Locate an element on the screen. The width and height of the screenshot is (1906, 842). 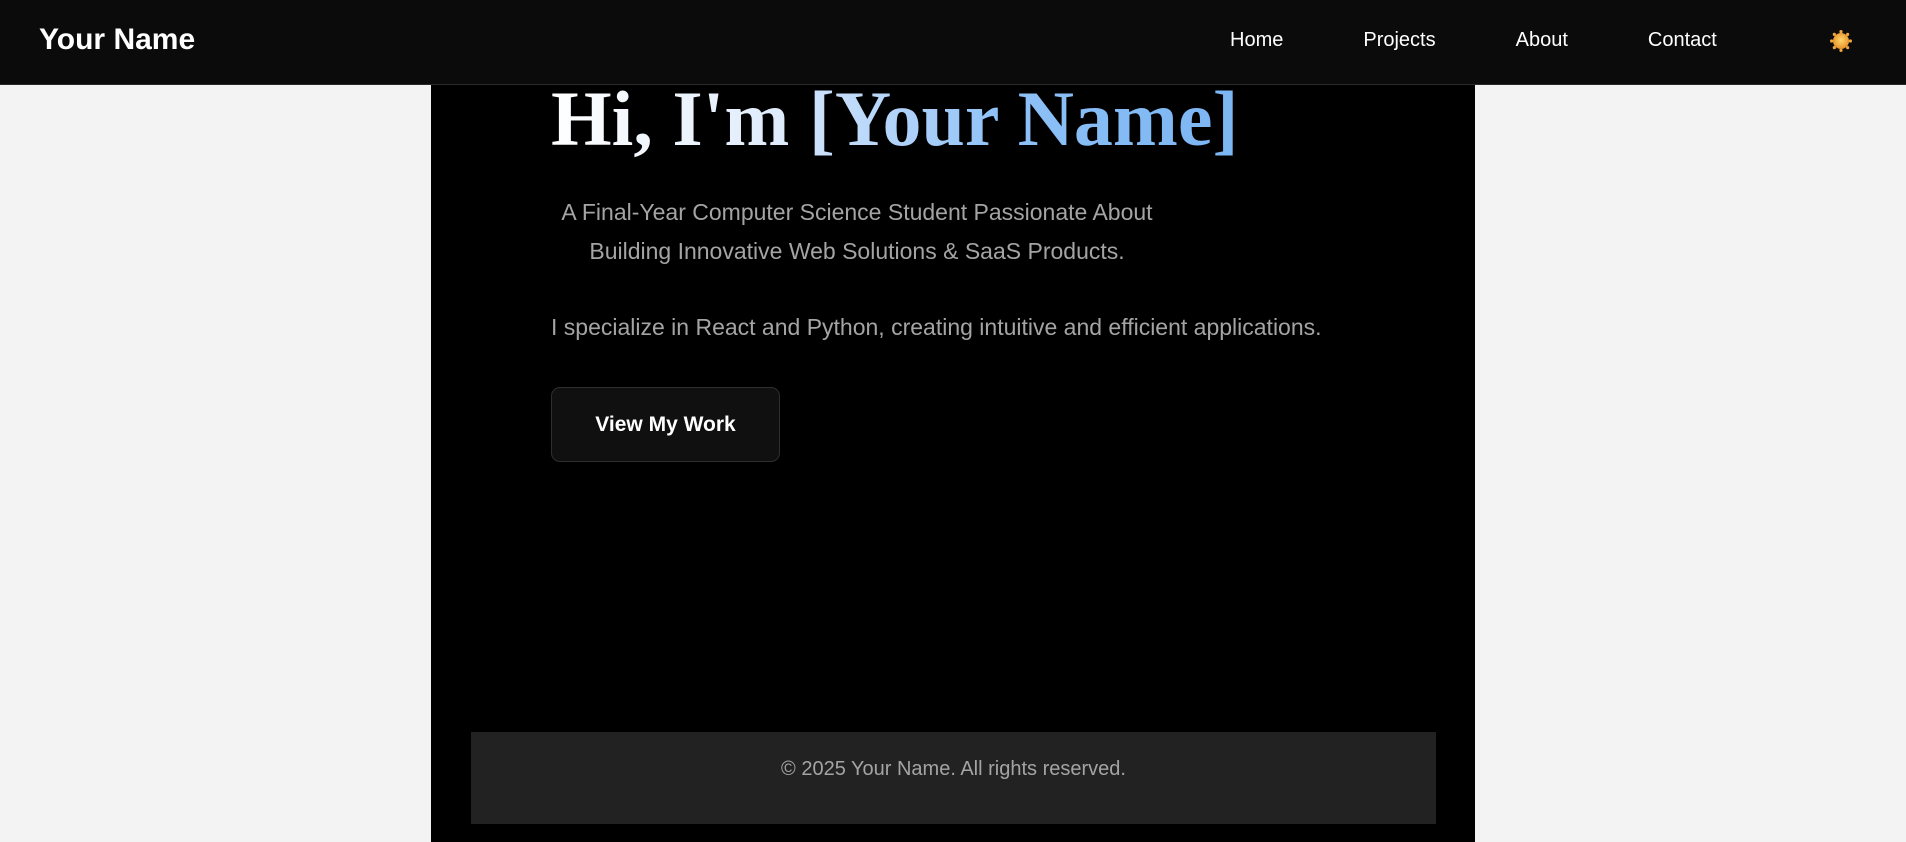
view-my-work-button: View My Work is located at coordinates (665, 424).